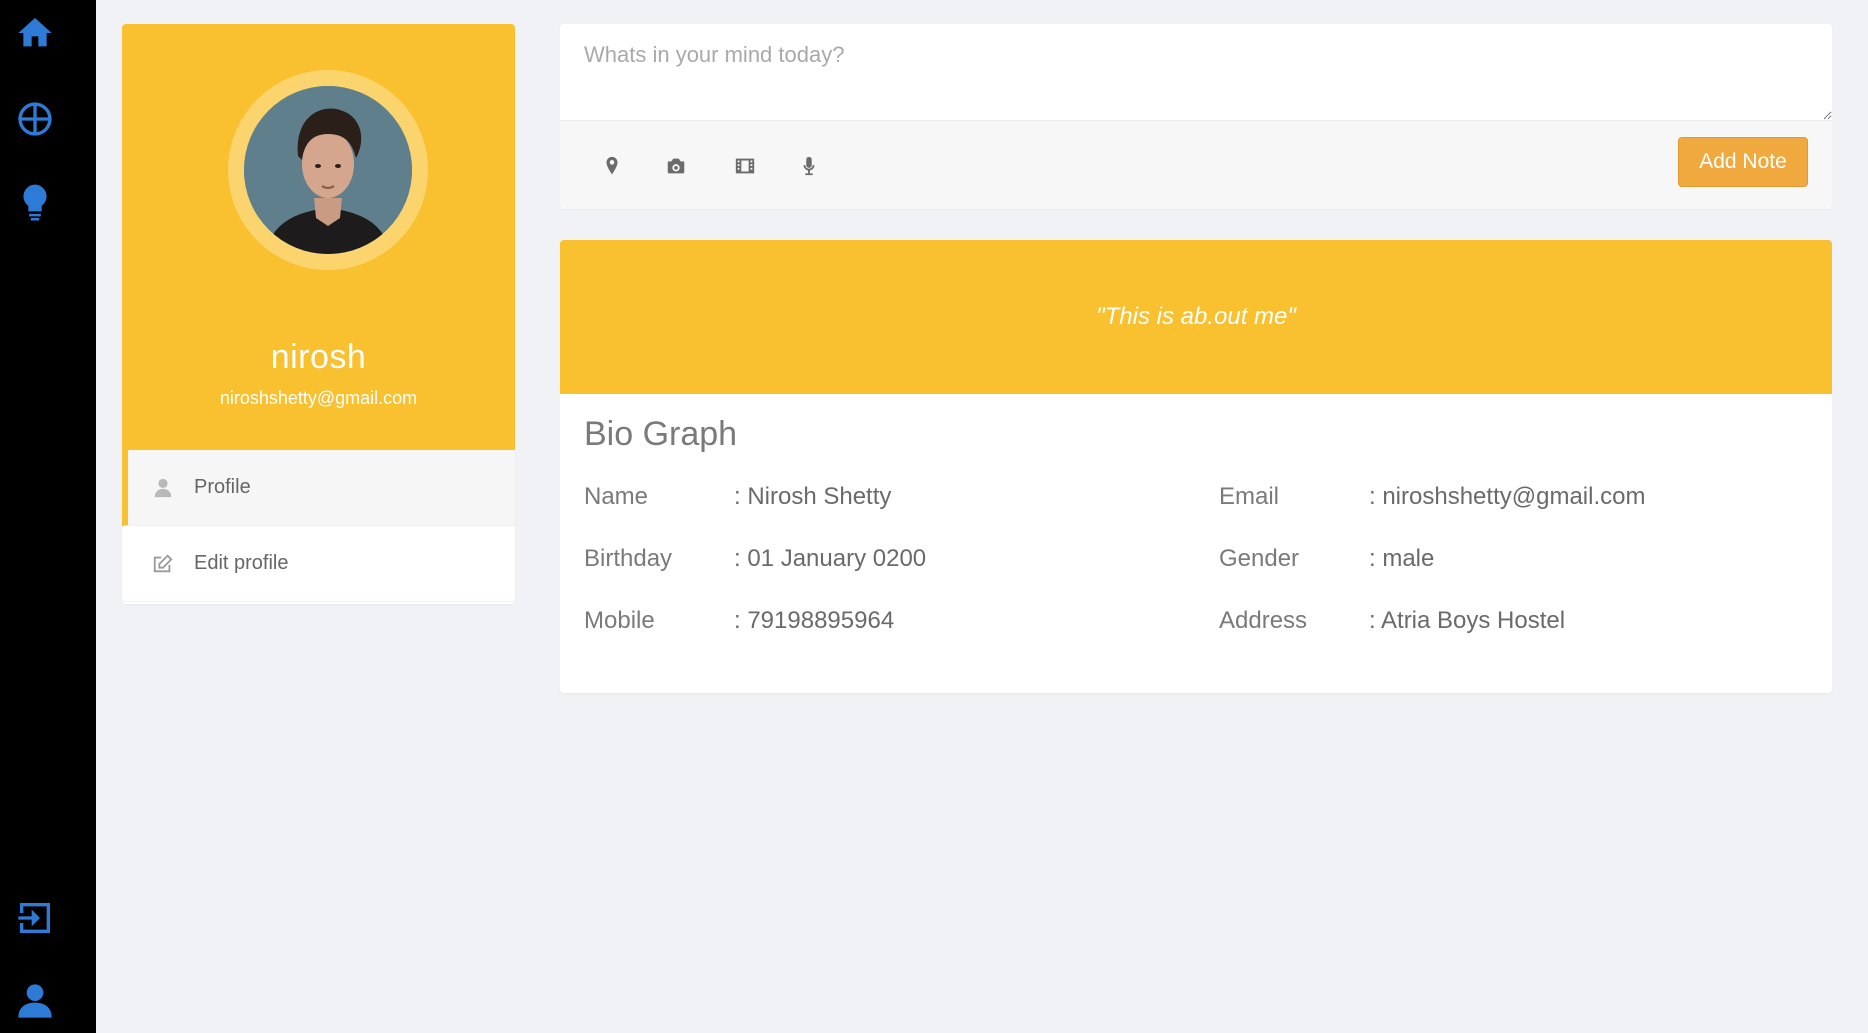 The width and height of the screenshot is (1868, 1033). Describe the element at coordinates (830, 558) in the screenshot. I see `field-value: : 01 January 0200` at that location.